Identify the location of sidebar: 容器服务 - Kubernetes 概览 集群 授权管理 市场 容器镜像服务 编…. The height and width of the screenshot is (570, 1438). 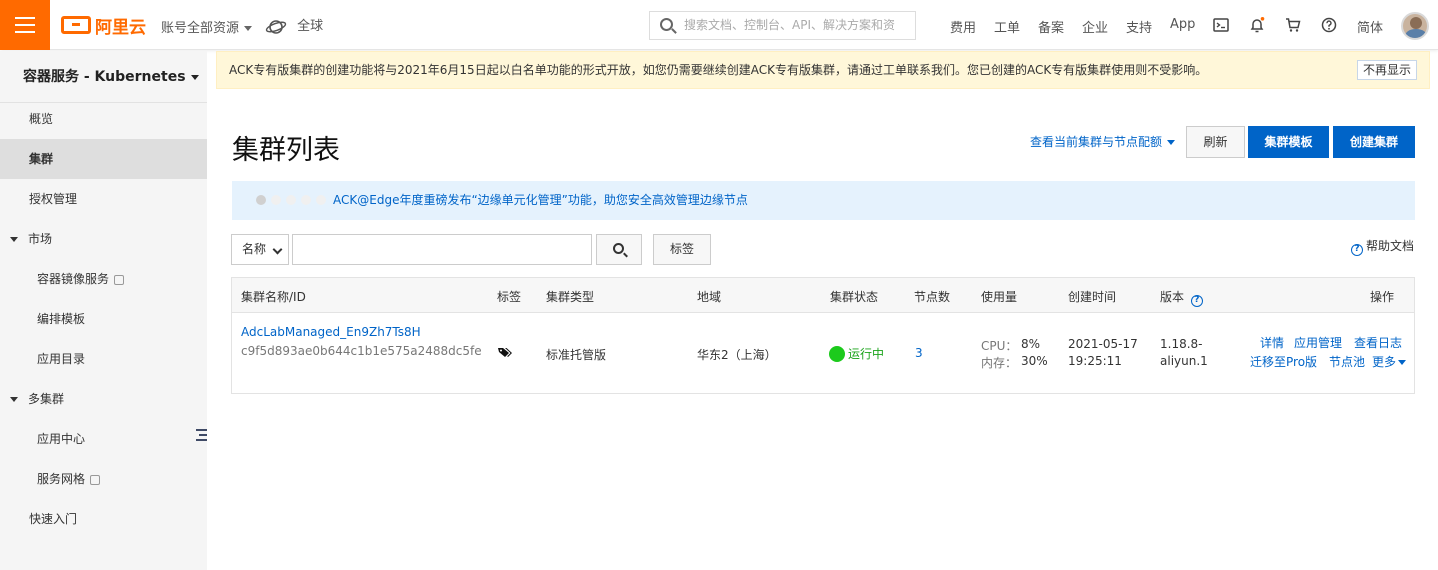
(103, 310).